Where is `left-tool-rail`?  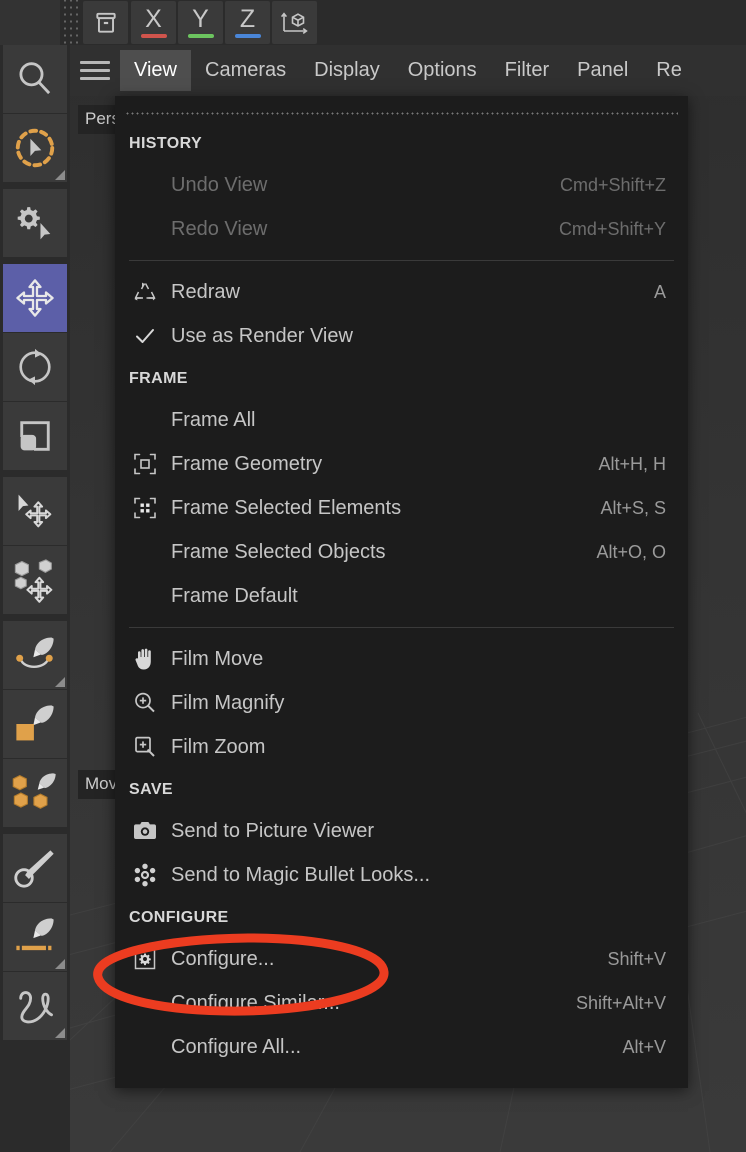 left-tool-rail is located at coordinates (35, 598).